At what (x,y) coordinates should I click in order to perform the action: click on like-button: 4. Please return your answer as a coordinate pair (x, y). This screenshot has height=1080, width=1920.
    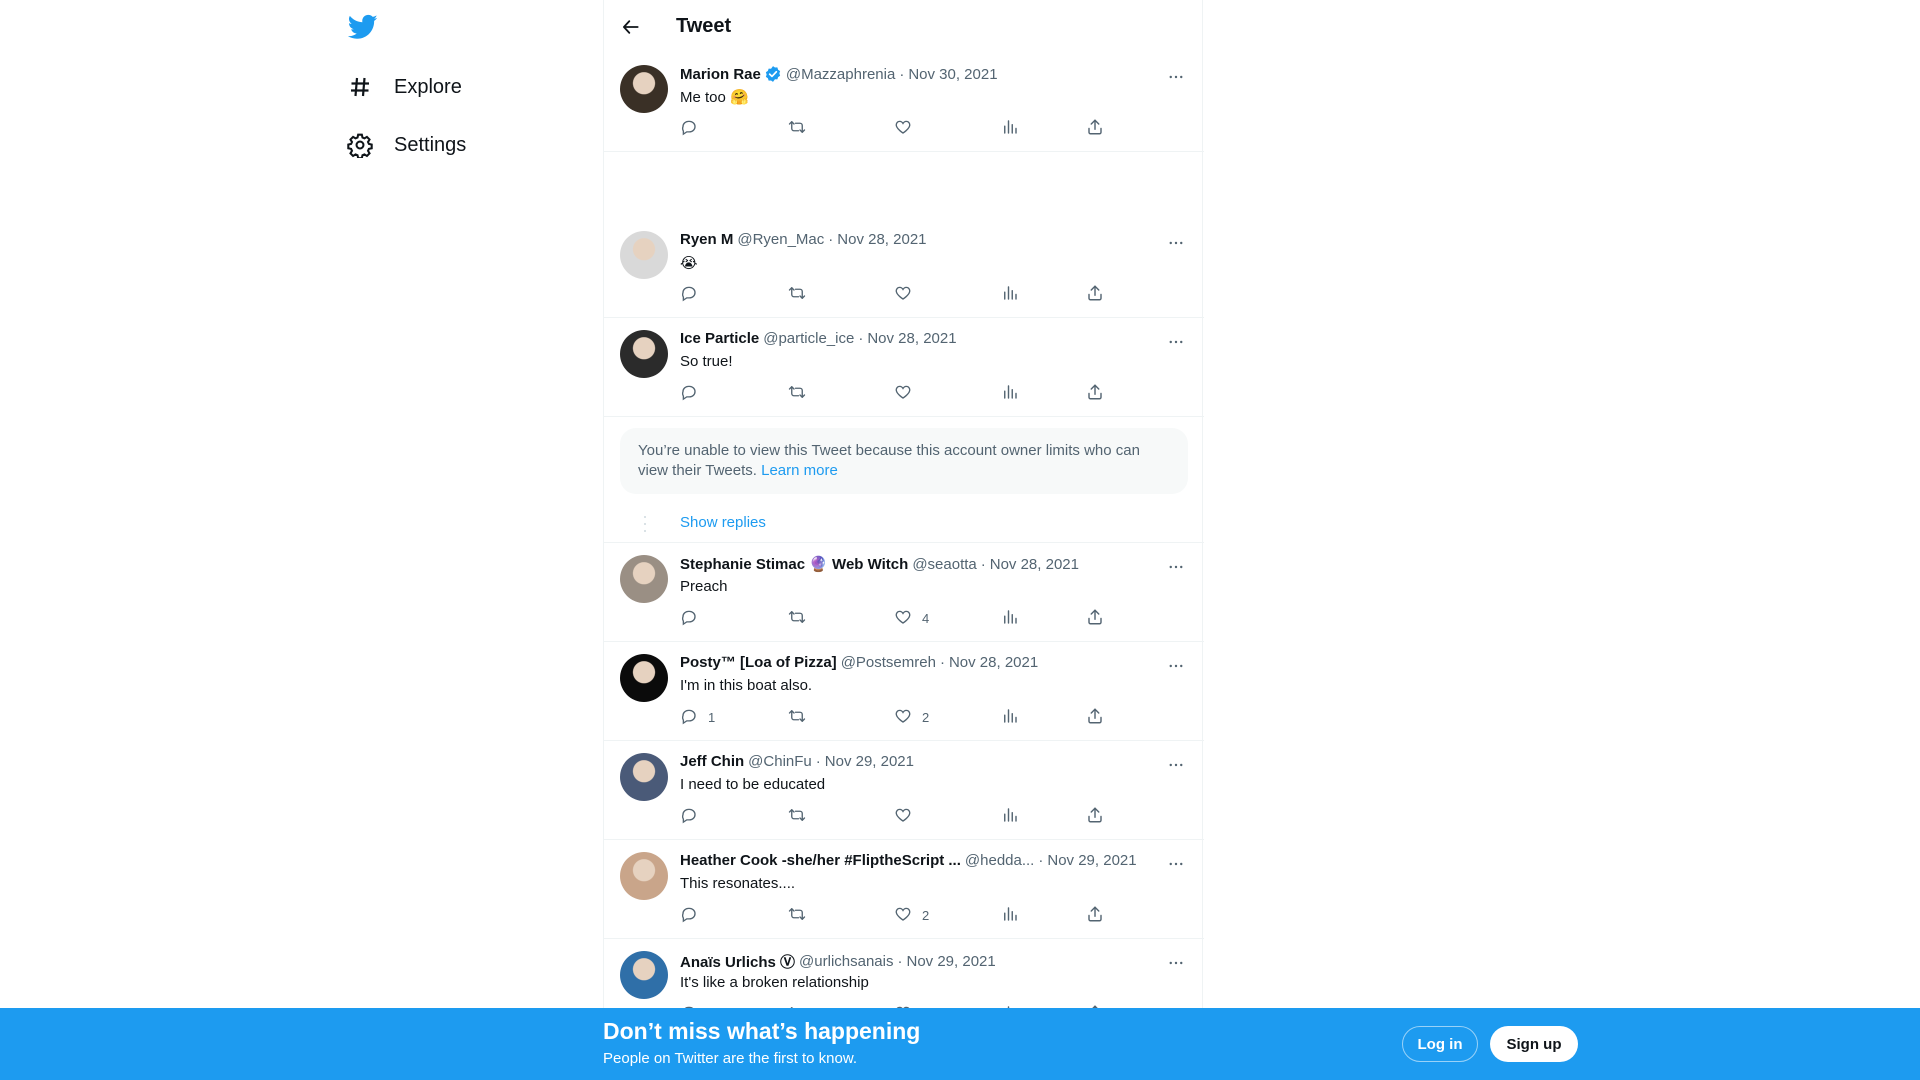
    Looking at the image, I should click on (911, 618).